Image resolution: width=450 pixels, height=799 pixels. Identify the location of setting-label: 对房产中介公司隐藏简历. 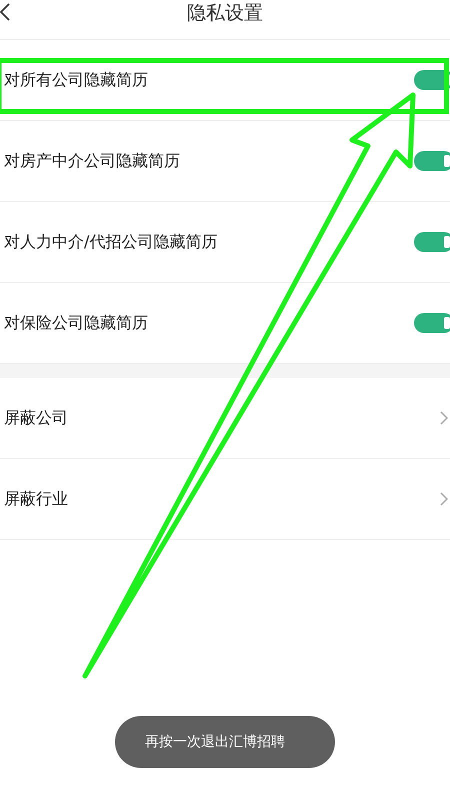
(92, 161).